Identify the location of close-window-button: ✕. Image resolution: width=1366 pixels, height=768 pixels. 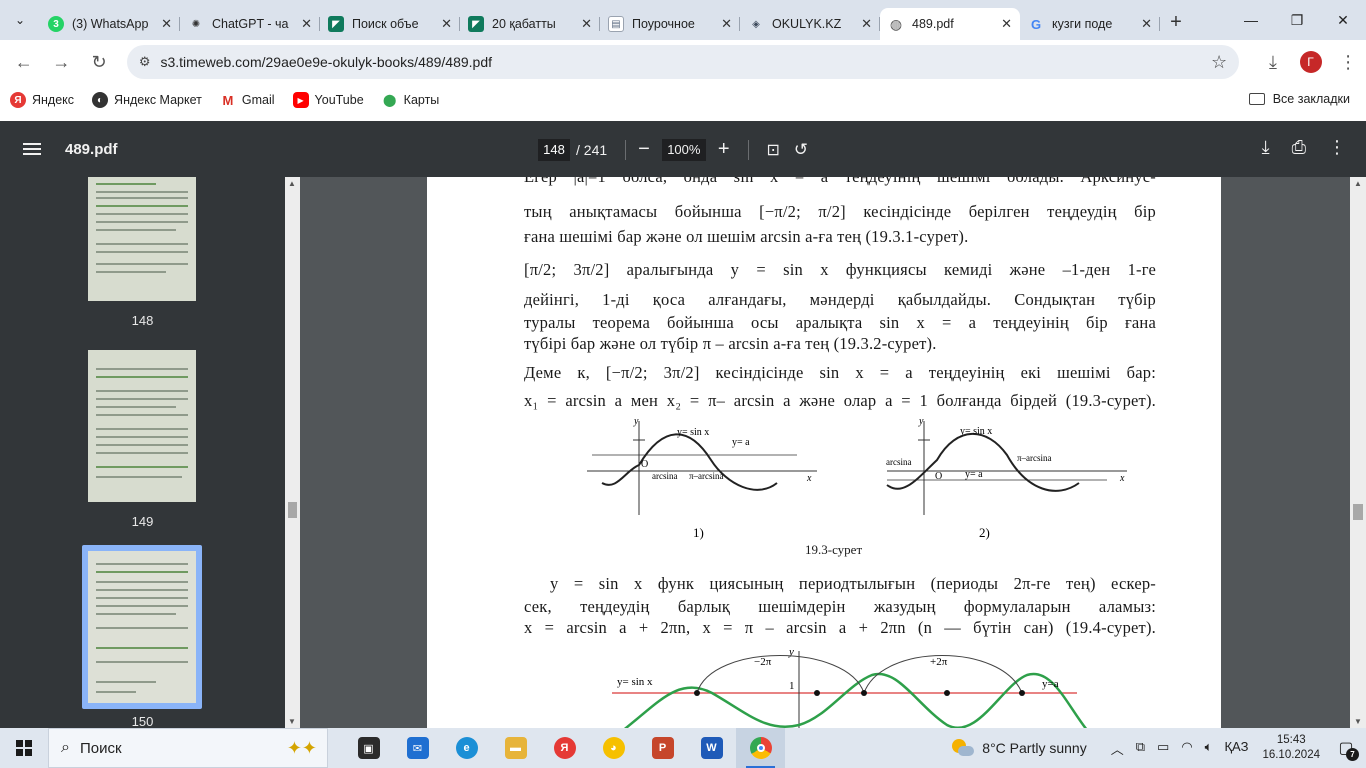
(1343, 20).